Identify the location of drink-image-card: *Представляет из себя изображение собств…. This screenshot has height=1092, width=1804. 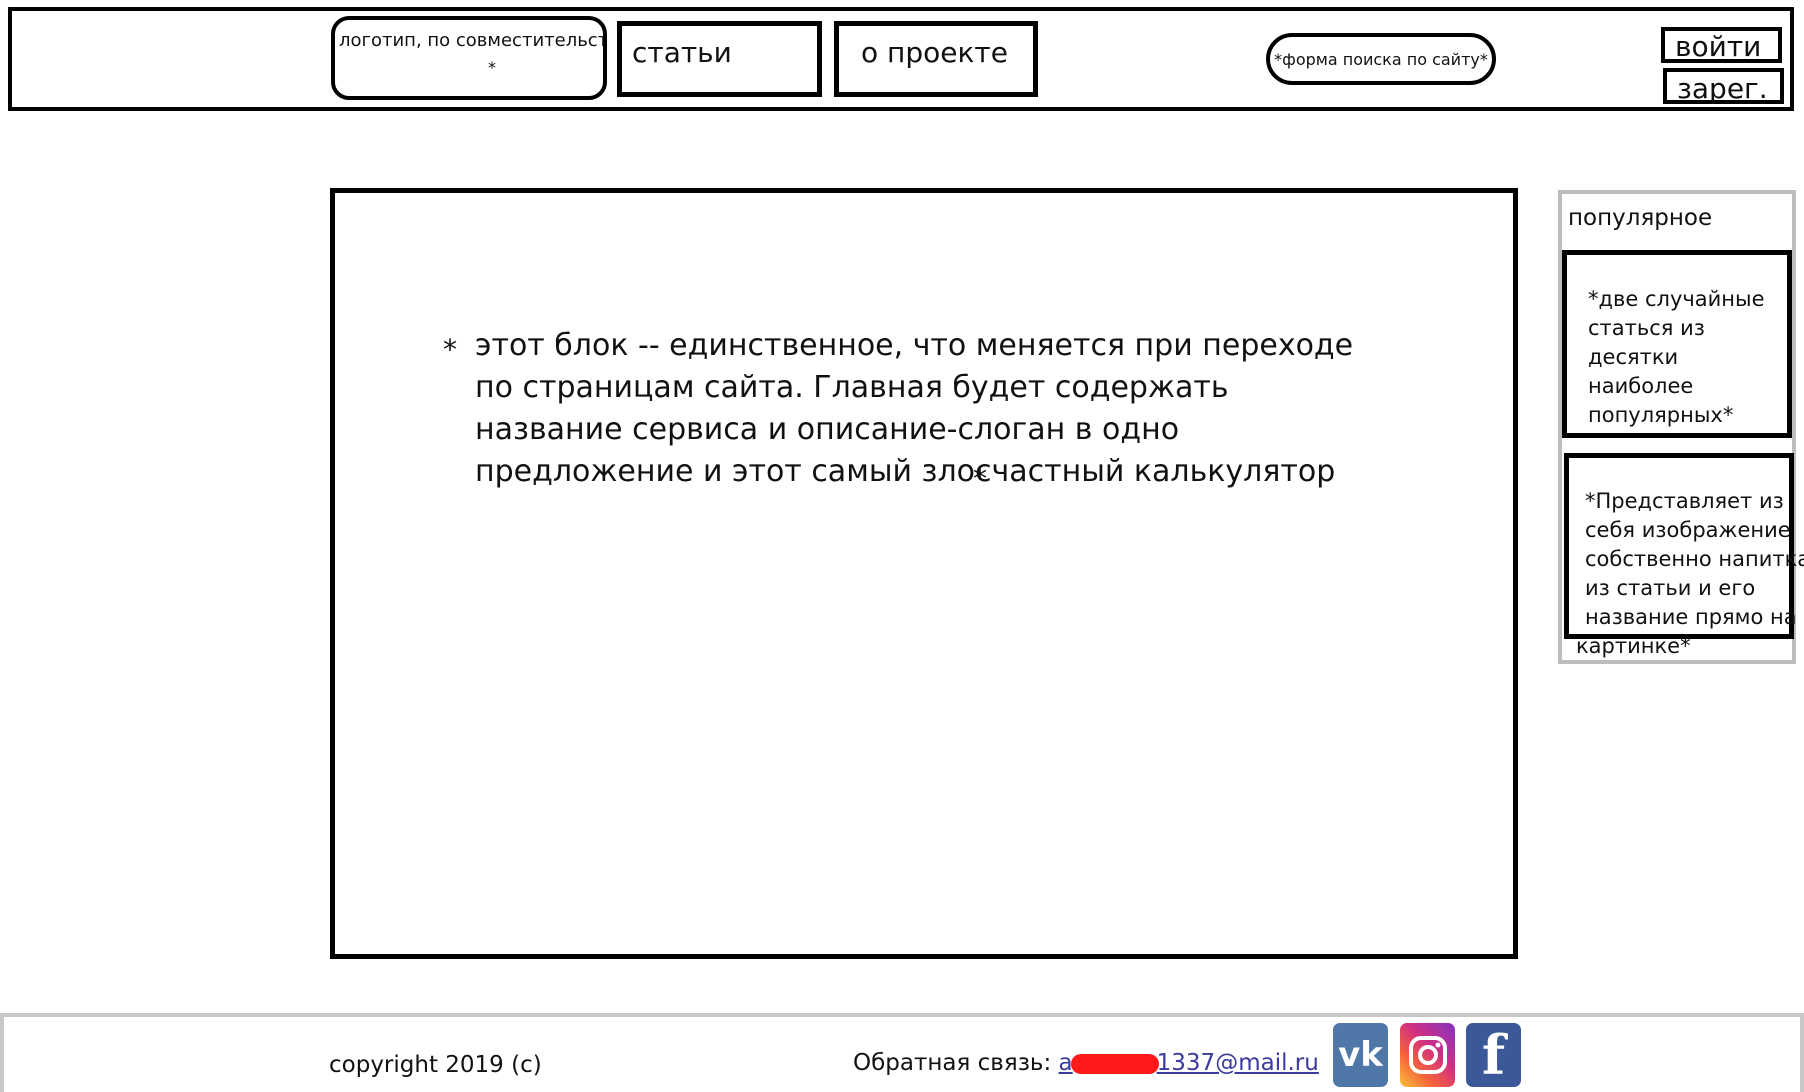
(1684, 555).